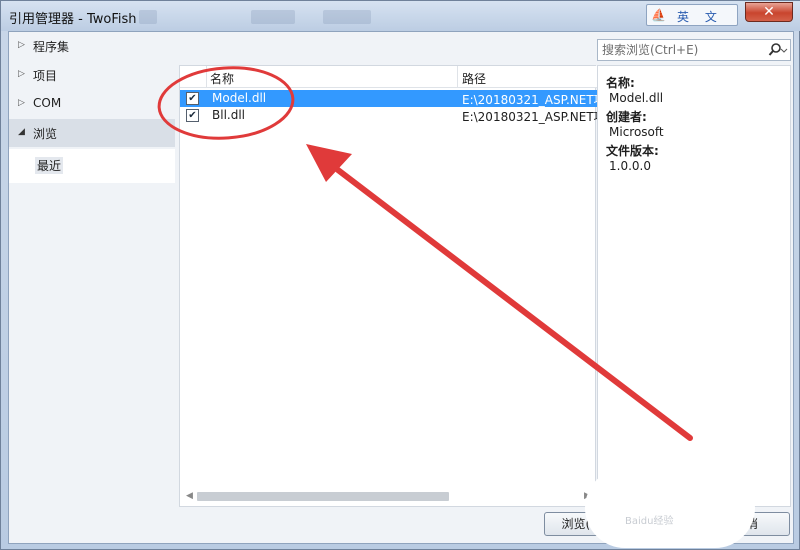 This screenshot has width=800, height=550. What do you see at coordinates (388, 115) in the screenshot?
I see `table-row: ✔ Bll.dll E:\20180321_ASP.NET项` at bounding box center [388, 115].